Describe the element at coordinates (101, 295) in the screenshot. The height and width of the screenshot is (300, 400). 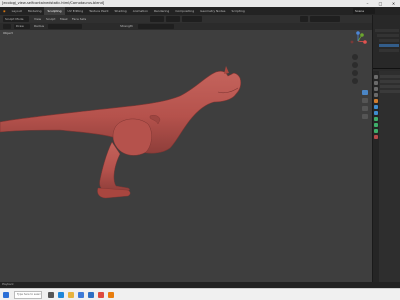
I see `chrome-icon` at that location.